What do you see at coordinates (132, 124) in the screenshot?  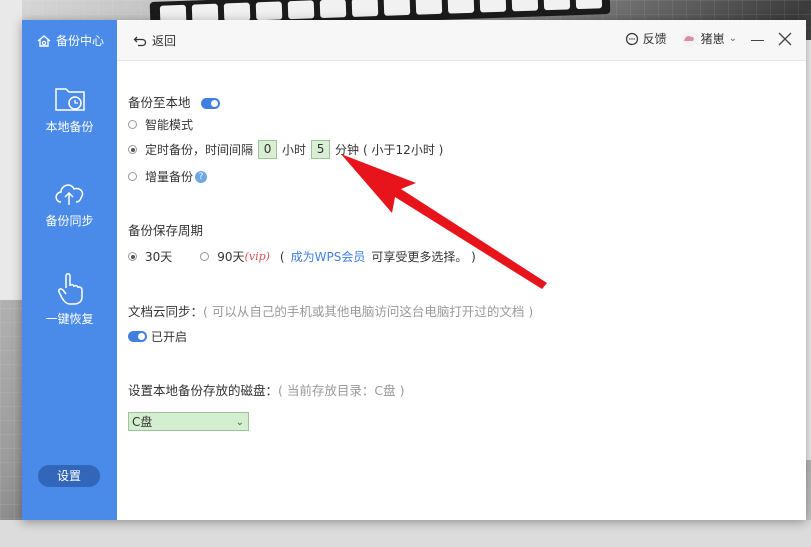 I see `smart-mode-radio` at bounding box center [132, 124].